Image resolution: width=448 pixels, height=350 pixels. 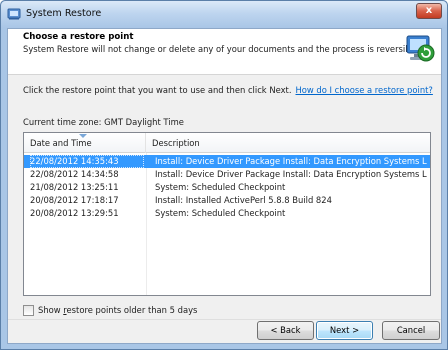 What do you see at coordinates (78, 37) in the screenshot?
I see `page-title: Choose a restore point` at bounding box center [78, 37].